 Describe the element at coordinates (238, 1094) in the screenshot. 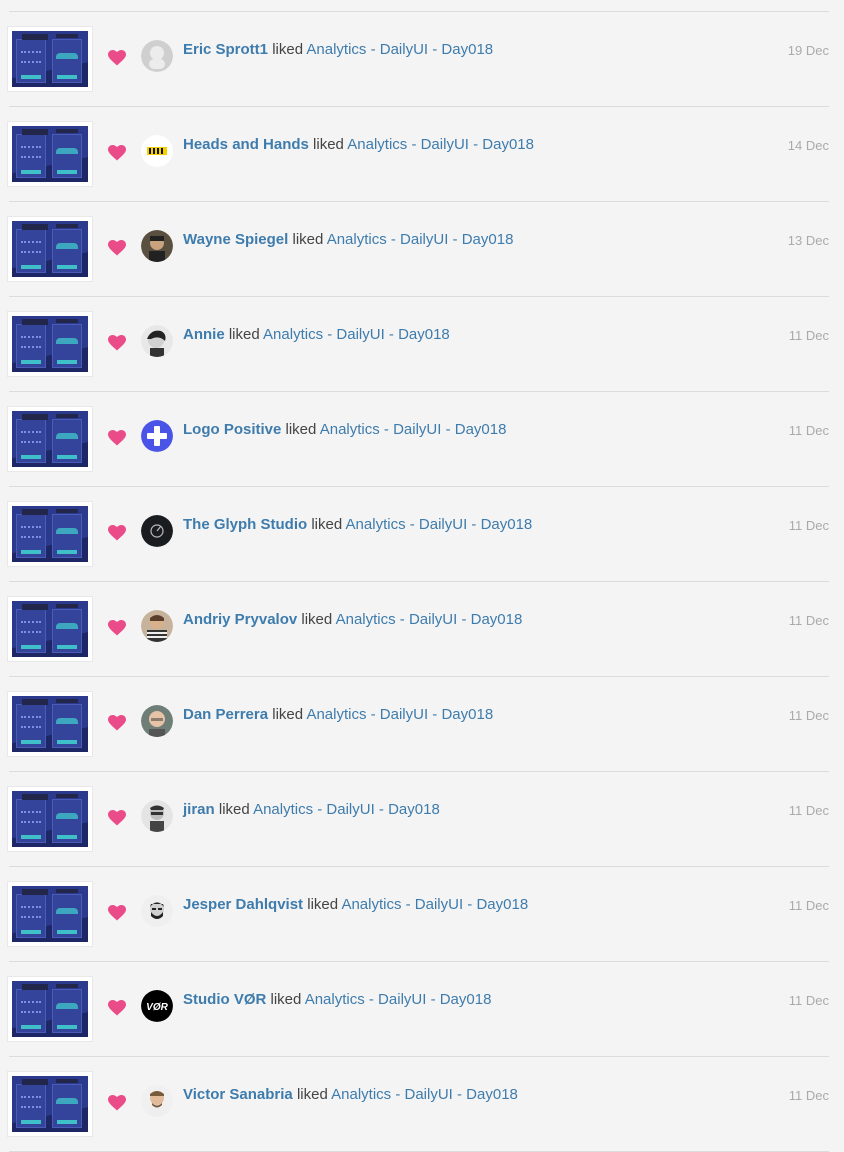

I see `user-link: Victor Sanabria` at that location.